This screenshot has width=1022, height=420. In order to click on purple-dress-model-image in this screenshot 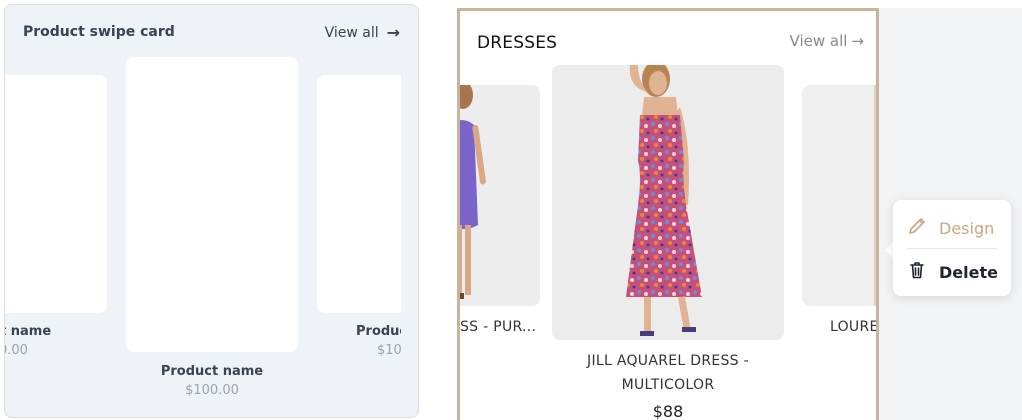, I will do `click(500, 195)`.